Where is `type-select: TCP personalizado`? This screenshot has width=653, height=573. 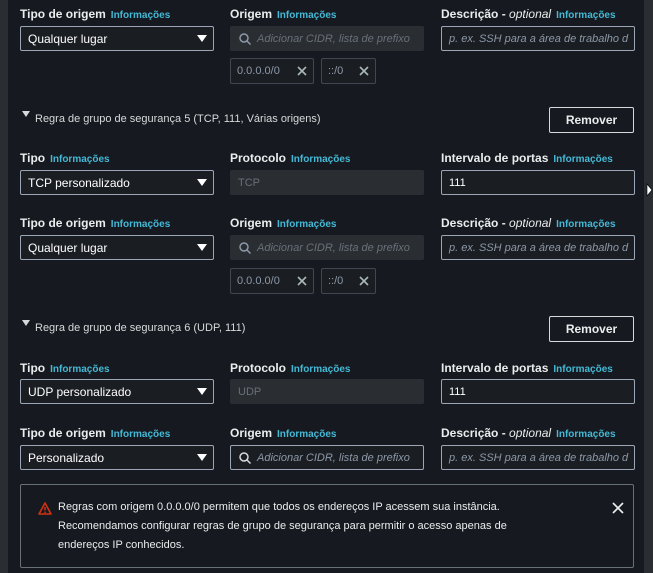 type-select: TCP personalizado is located at coordinates (117, 182).